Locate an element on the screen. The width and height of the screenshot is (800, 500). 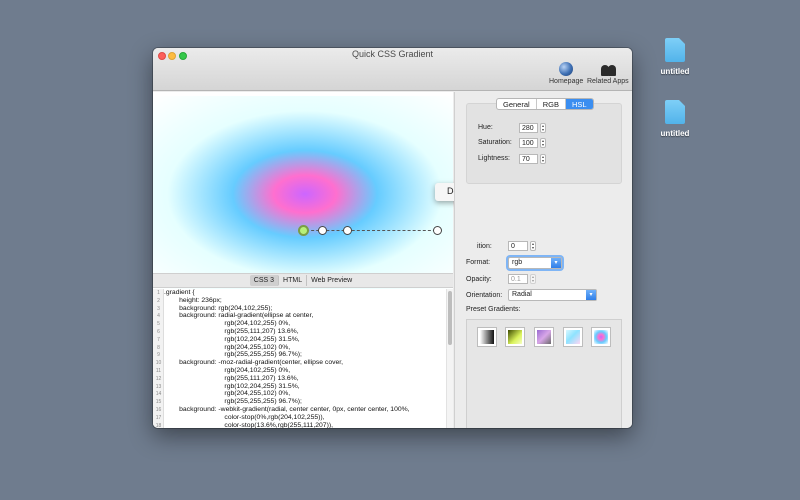
code-tab-bar: CSS 3 HTML Web Preview is located at coordinates (303, 280).